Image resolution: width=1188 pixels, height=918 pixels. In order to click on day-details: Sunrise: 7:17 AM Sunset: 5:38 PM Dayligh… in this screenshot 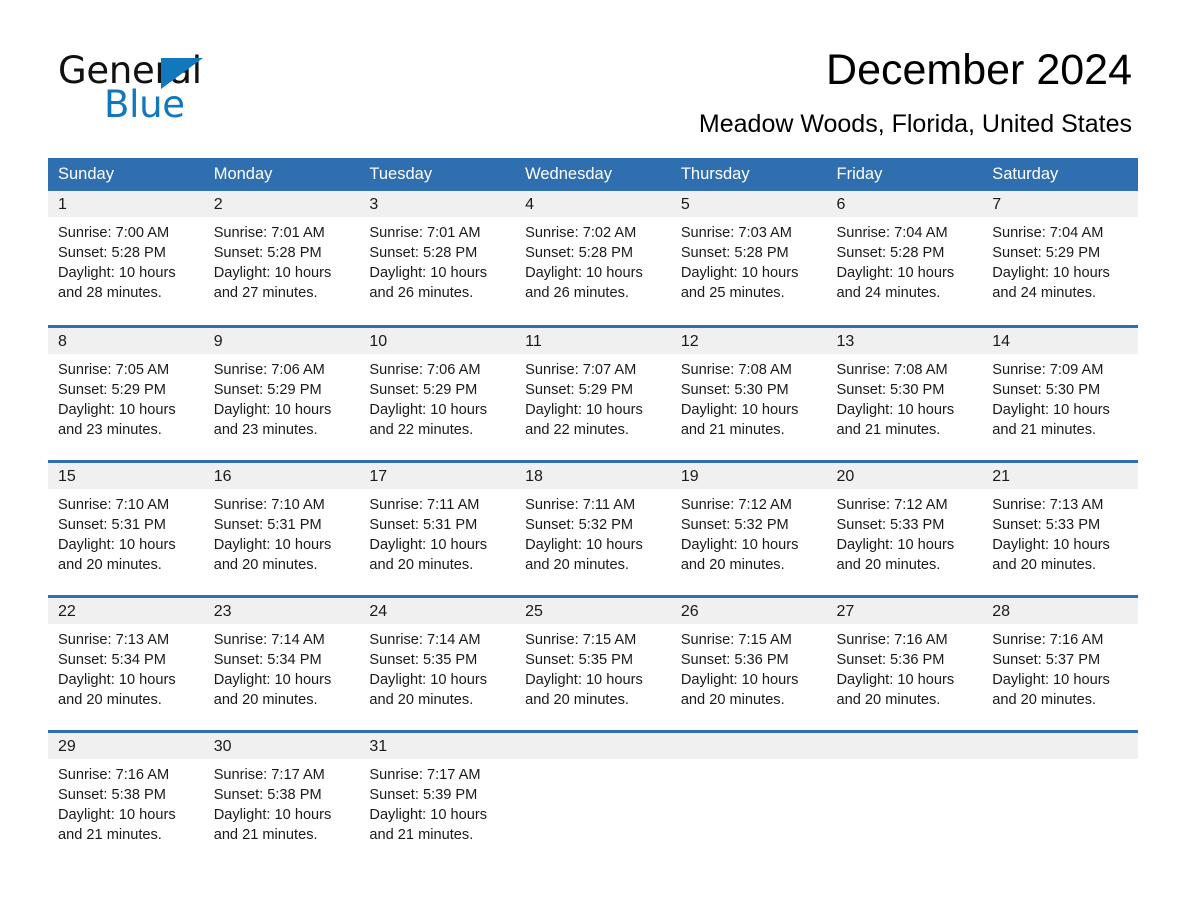, I will do `click(282, 802)`.